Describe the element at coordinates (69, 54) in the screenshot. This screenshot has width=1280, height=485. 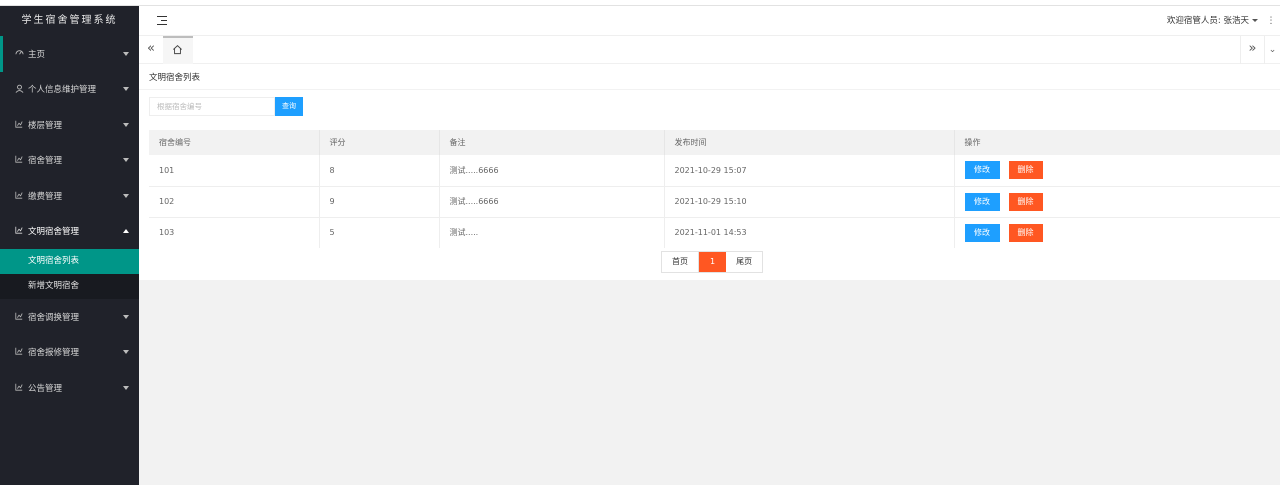
I see `sidebar-item-home: 主页` at that location.